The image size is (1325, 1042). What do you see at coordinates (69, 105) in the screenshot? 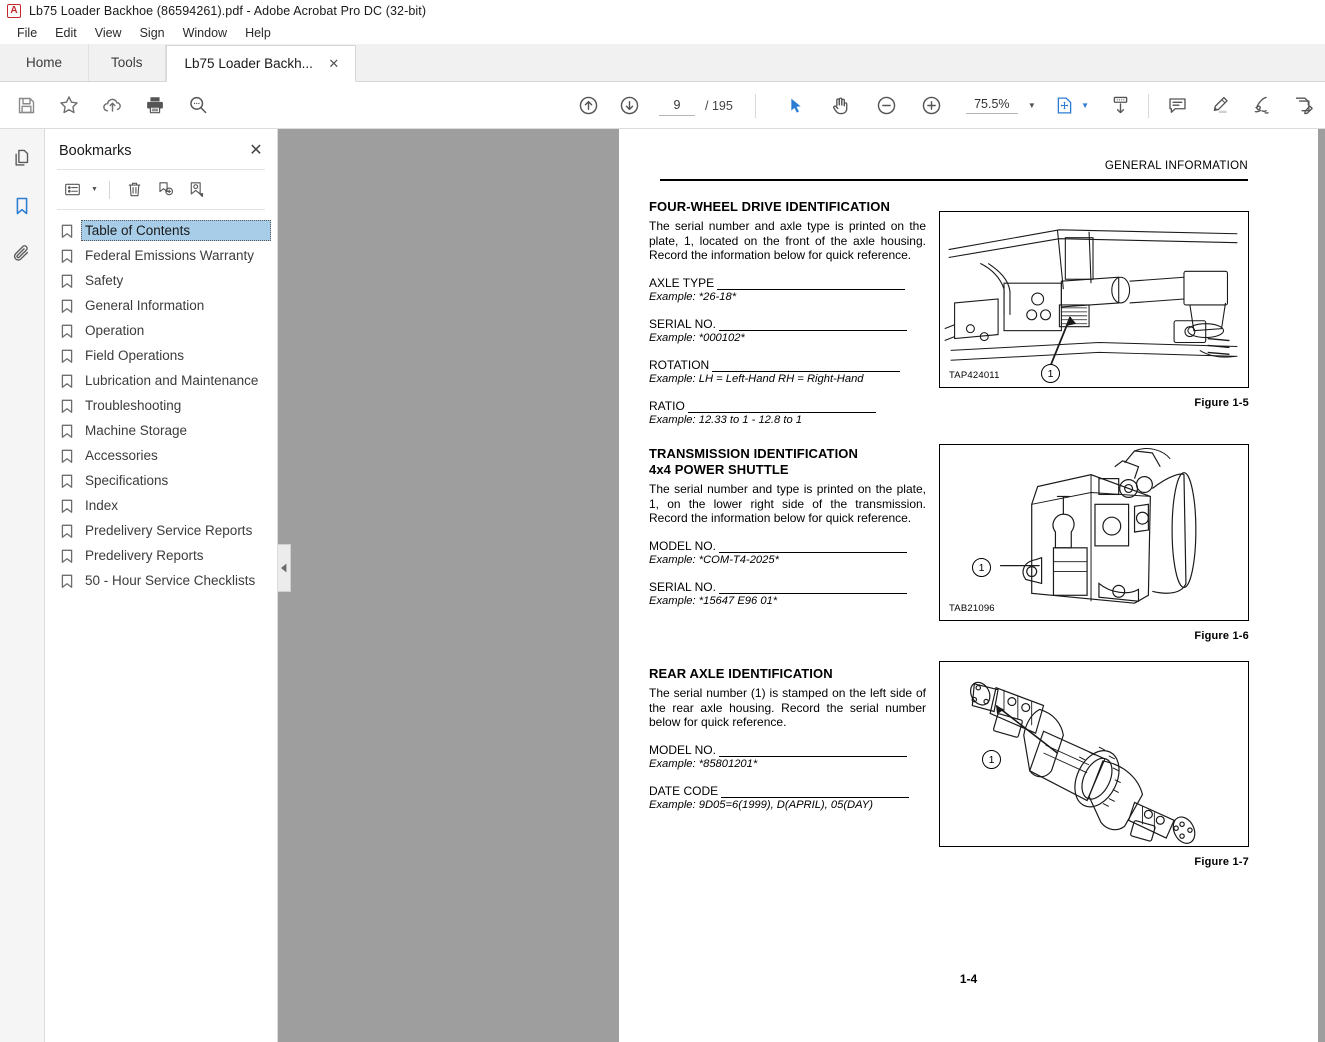
I see `star-icon` at bounding box center [69, 105].